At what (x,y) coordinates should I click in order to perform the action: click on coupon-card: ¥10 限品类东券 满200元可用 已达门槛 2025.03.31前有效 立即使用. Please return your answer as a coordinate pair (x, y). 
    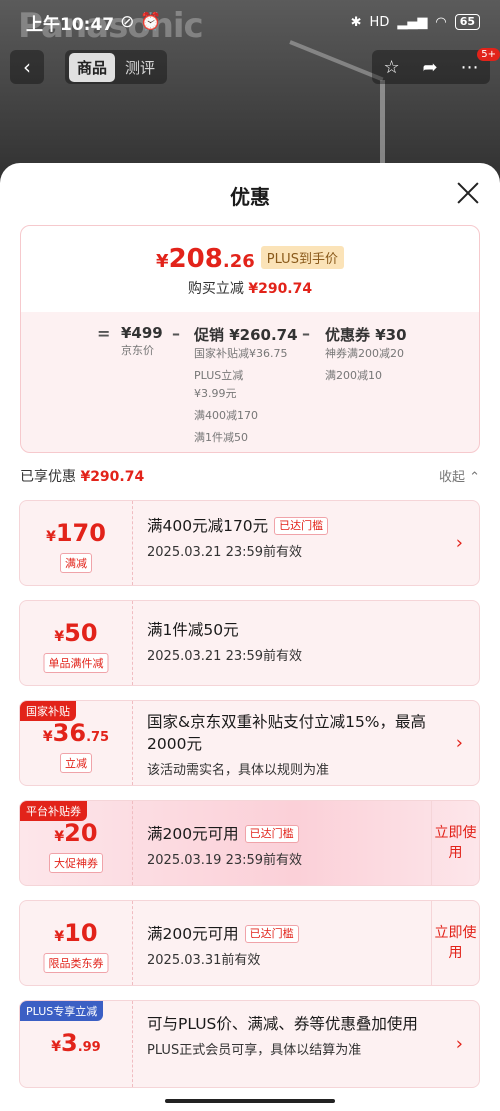
    Looking at the image, I should click on (249, 943).